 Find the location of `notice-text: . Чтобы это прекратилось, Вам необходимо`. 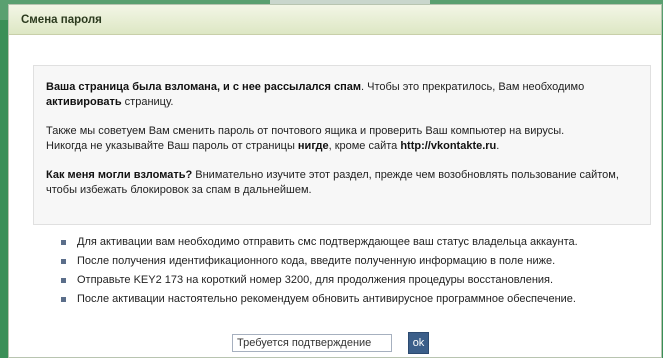

notice-text: . Чтобы это прекратилось, Вам необходимо is located at coordinates (473, 87).